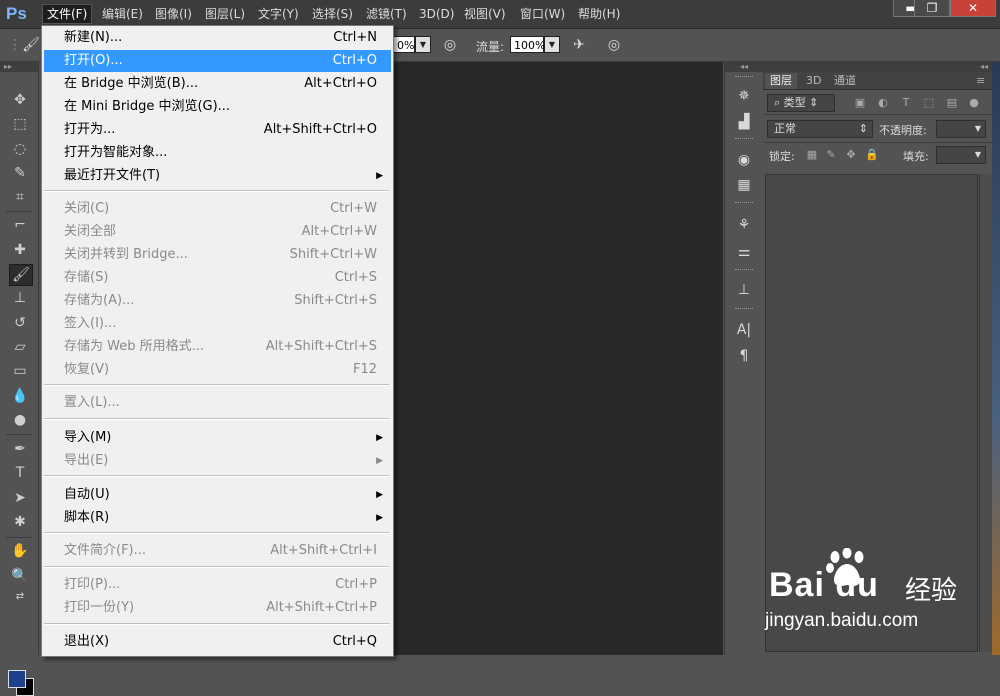  What do you see at coordinates (929, 103) in the screenshot?
I see `filter-shape-icon: ⬚` at bounding box center [929, 103].